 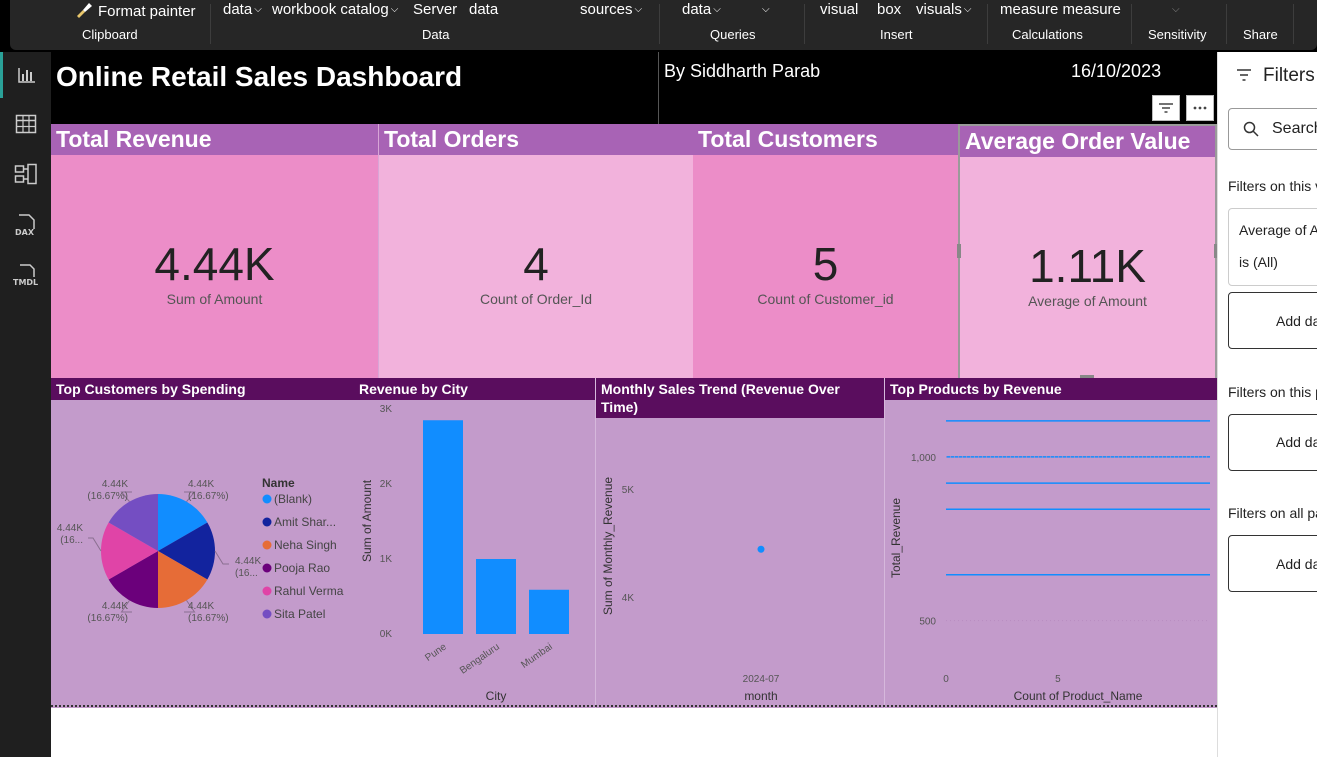 What do you see at coordinates (740, 398) in the screenshot?
I see `chart-title: Monthly Sales Trend (Revenue Over Time)` at bounding box center [740, 398].